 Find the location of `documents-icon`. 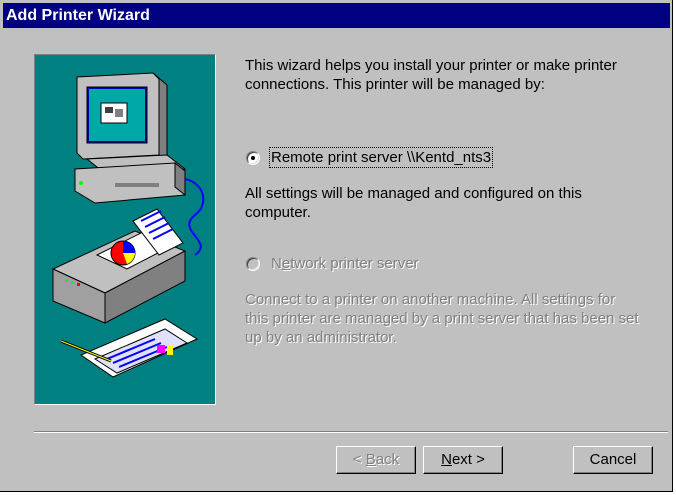

documents-icon is located at coordinates (129, 348).